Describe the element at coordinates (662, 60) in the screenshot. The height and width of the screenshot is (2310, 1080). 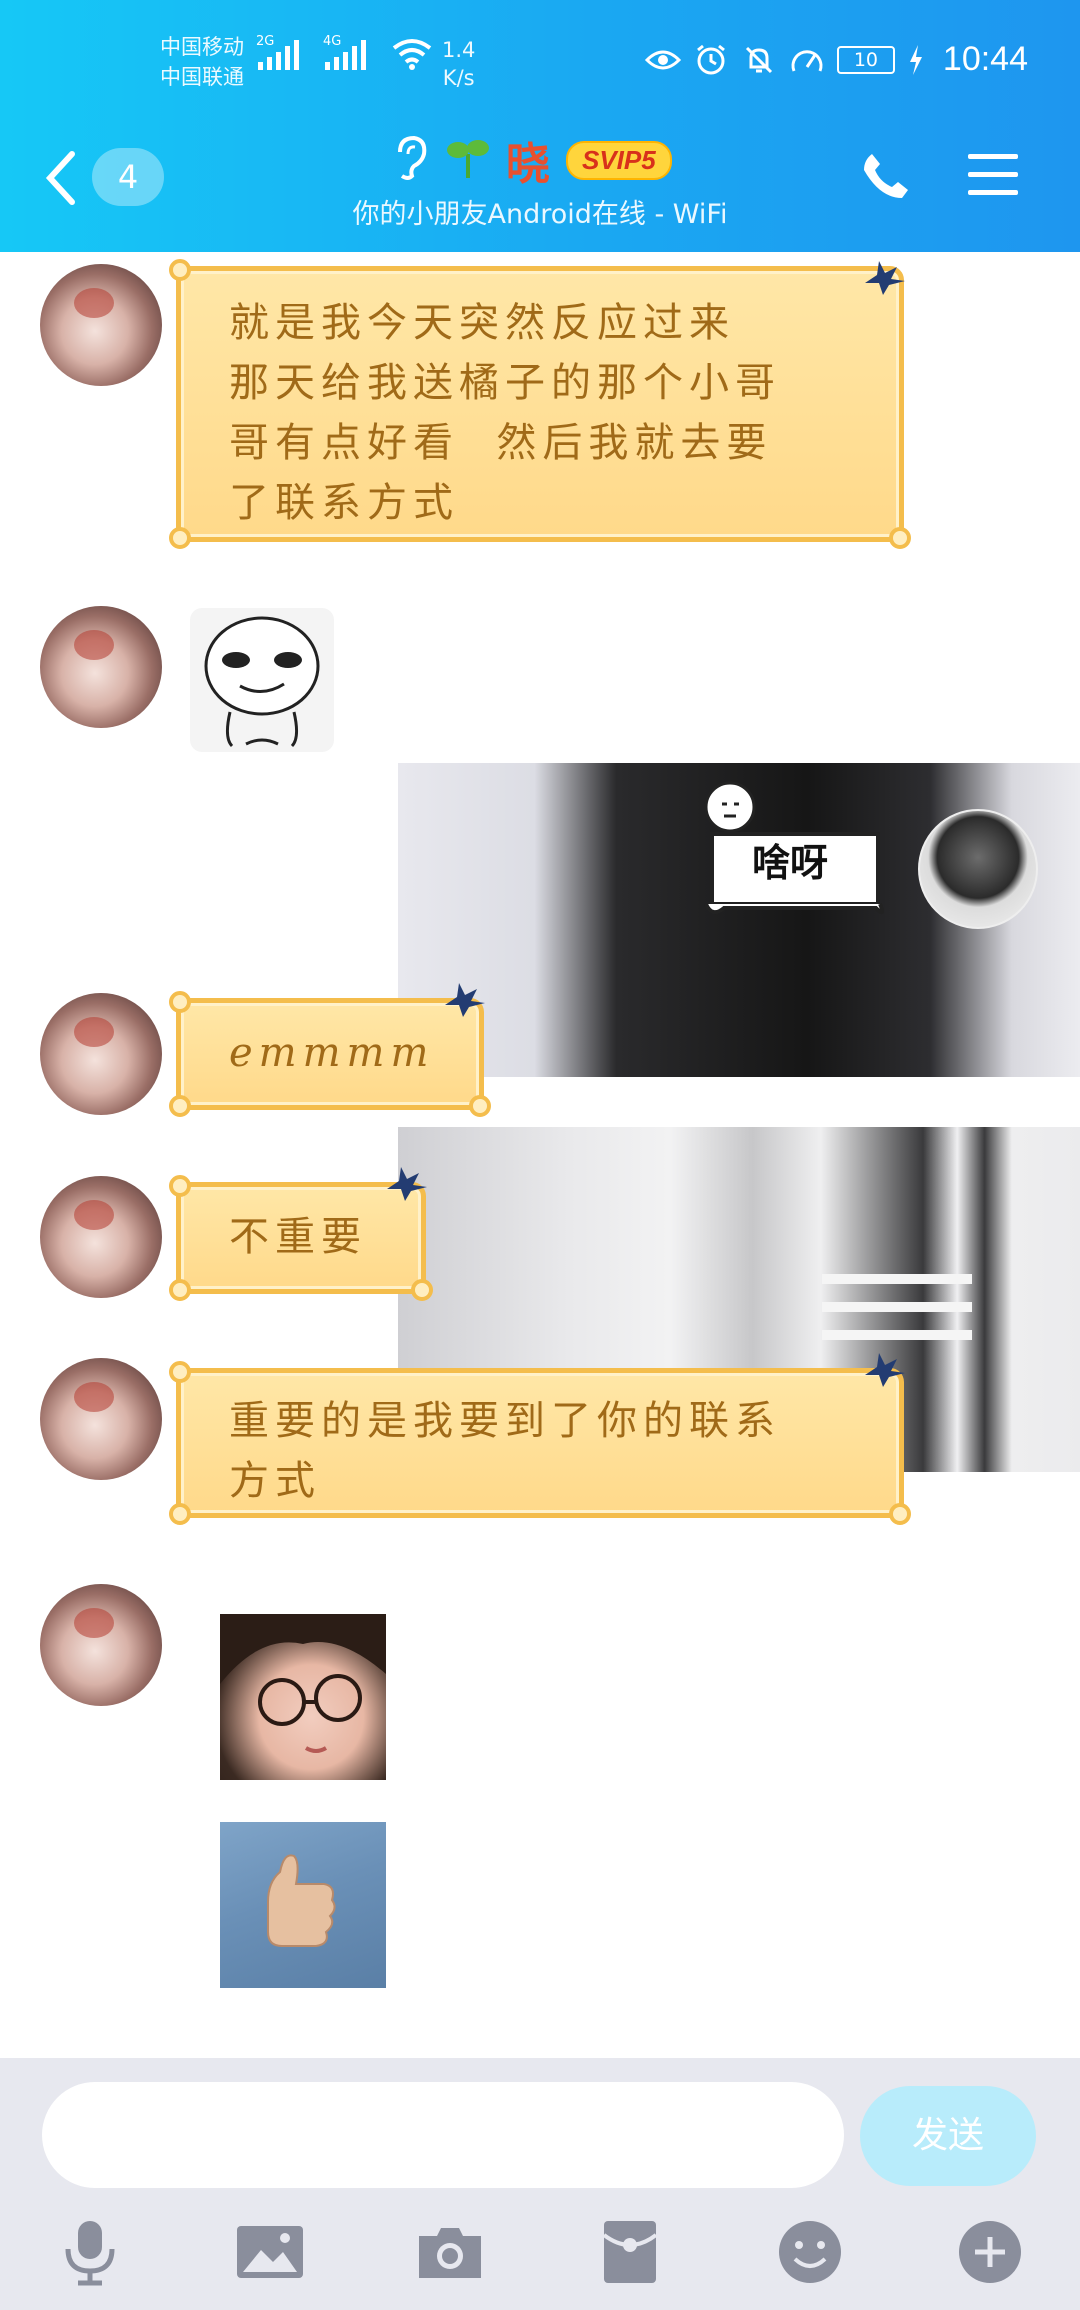
I see `eye-icon` at that location.